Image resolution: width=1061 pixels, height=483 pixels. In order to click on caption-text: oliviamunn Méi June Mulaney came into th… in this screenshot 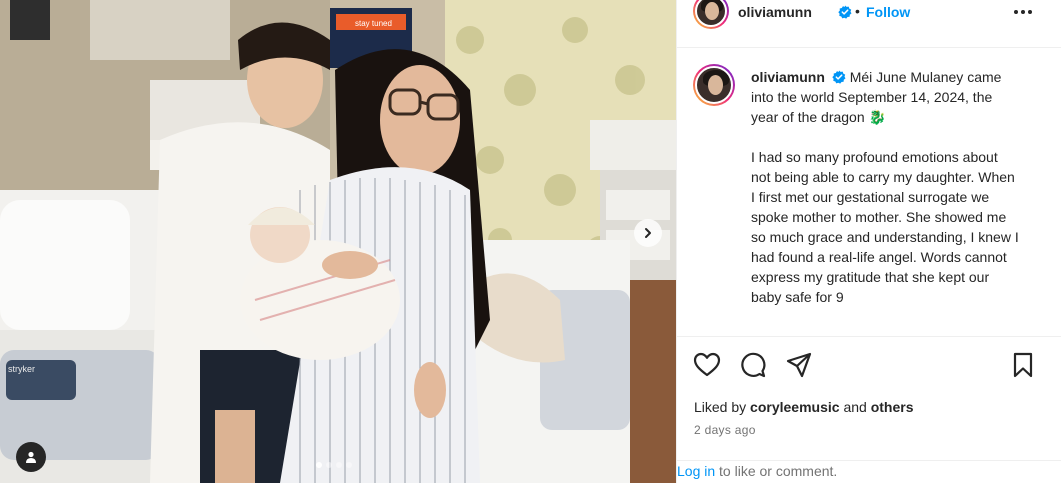, I will do `click(886, 197)`.